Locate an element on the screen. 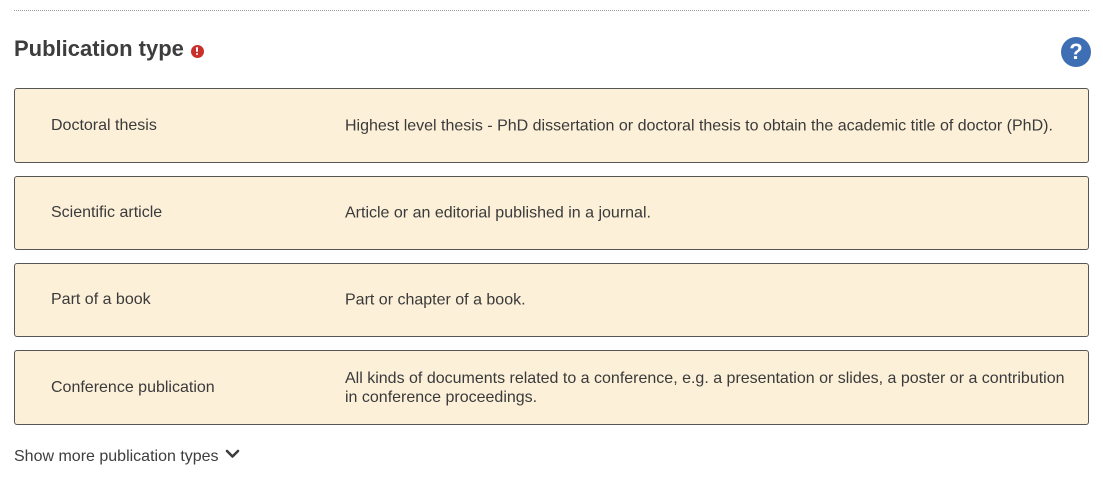 Image resolution: width=1103 pixels, height=500 pixels. type-option-description: Part or chapter of a book. is located at coordinates (435, 300).